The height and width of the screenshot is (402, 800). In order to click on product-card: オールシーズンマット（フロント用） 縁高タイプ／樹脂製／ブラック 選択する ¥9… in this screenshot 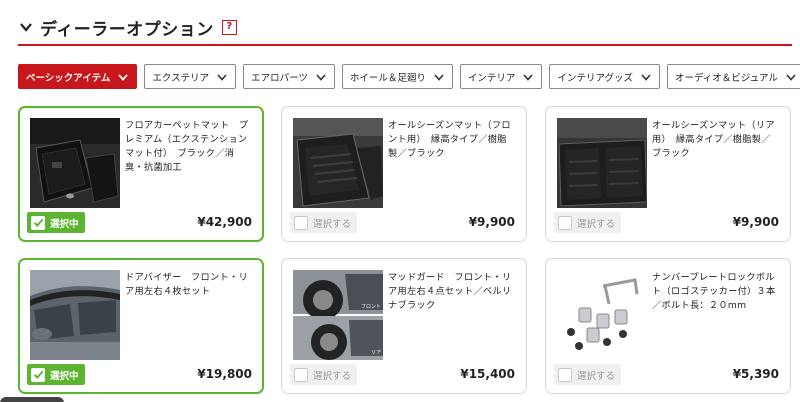, I will do `click(404, 174)`.